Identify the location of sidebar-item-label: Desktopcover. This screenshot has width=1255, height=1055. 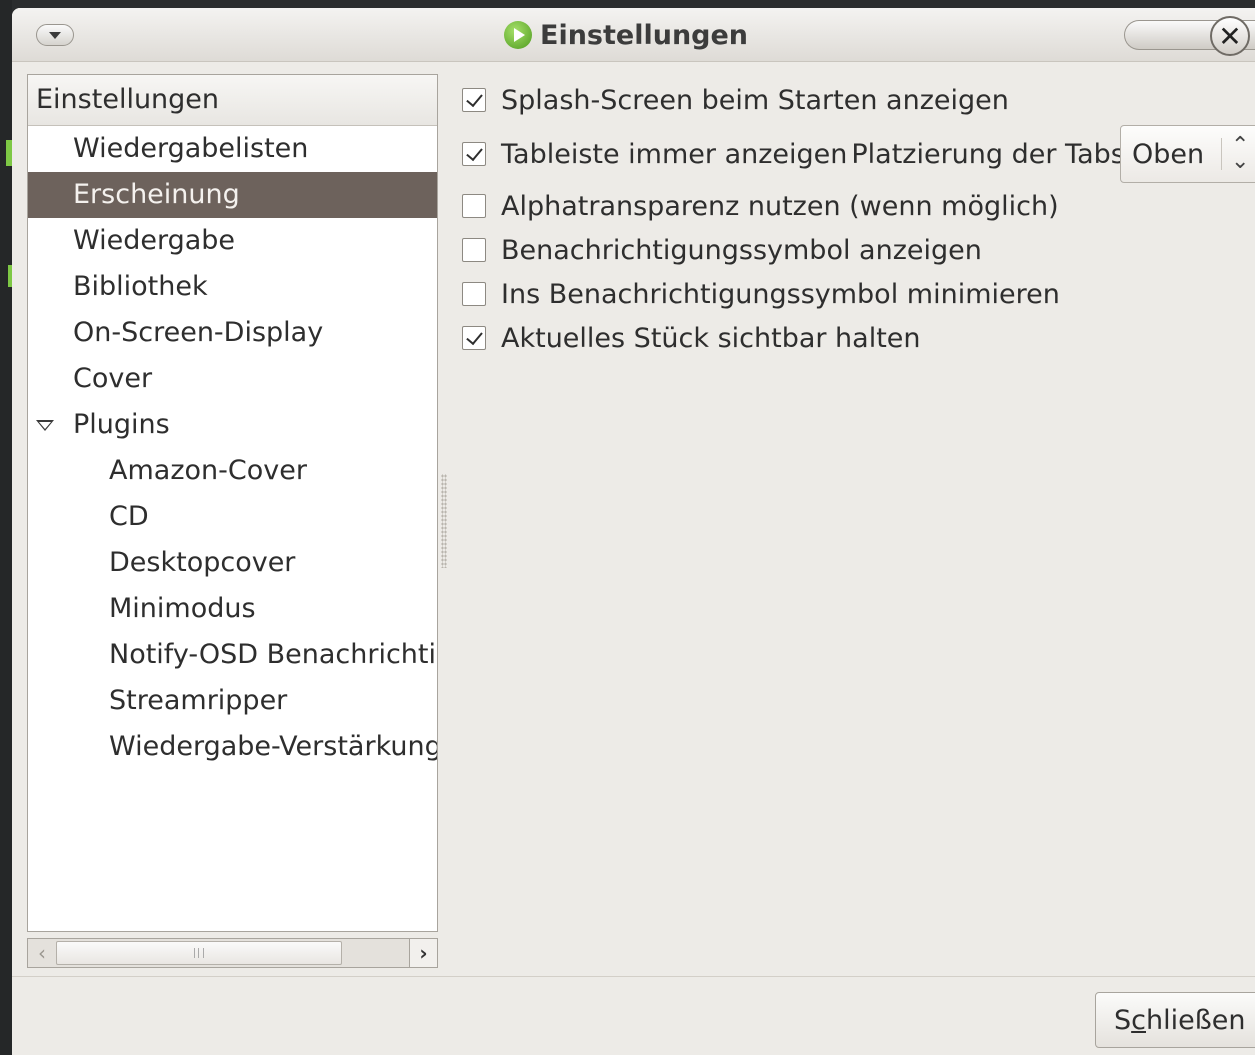
(202, 562).